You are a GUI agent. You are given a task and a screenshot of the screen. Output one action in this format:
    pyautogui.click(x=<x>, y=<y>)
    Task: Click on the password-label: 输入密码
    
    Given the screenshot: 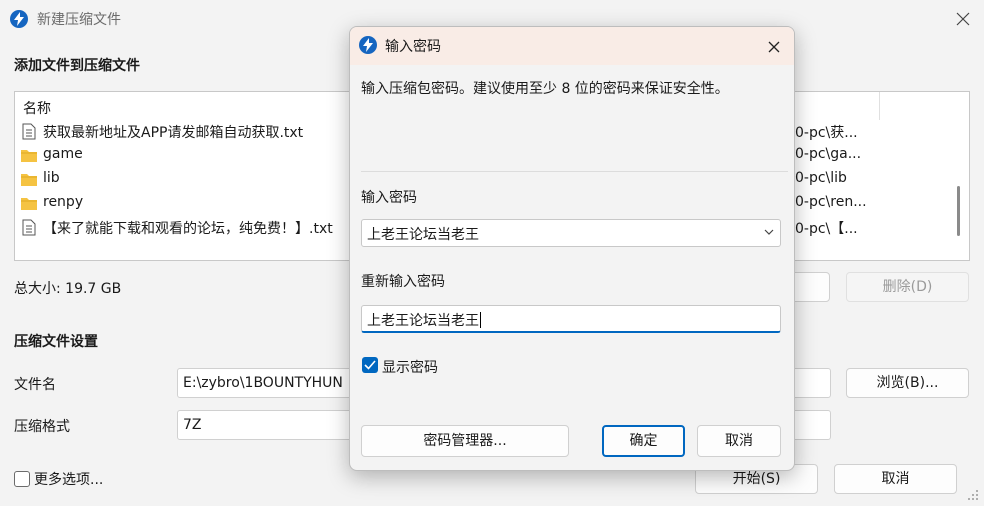 What is the action you would take?
    pyautogui.click(x=389, y=198)
    